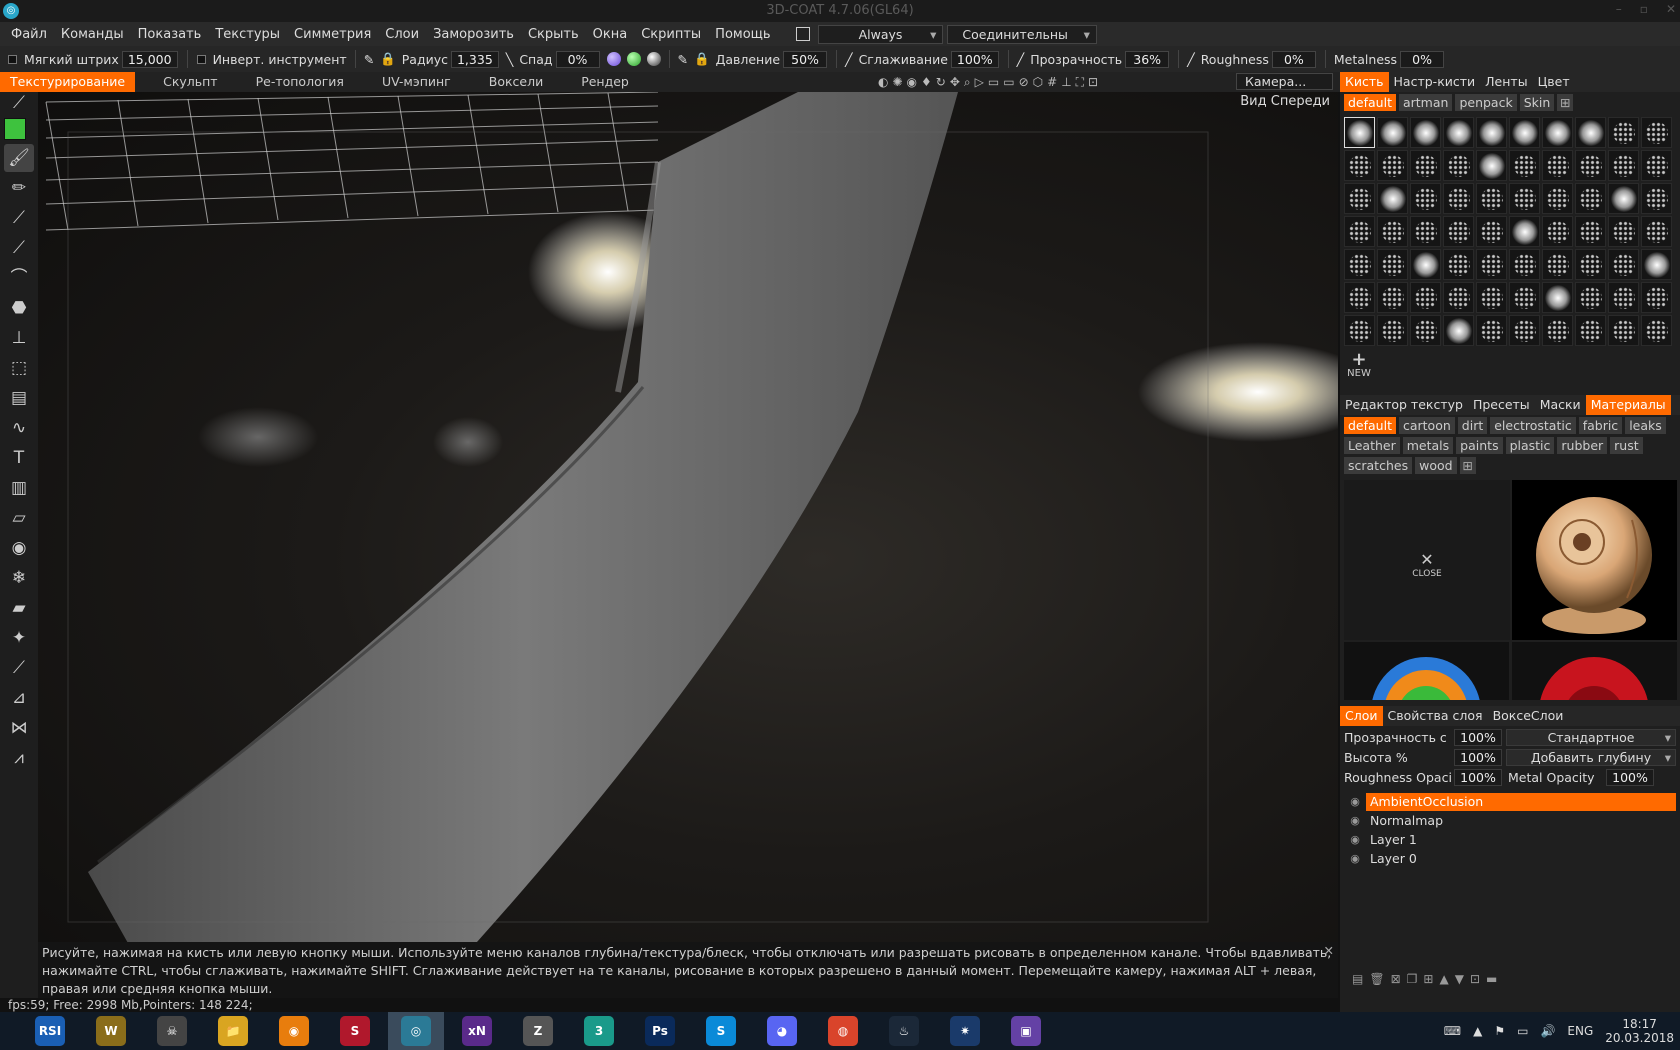 The image size is (1680, 1050). I want to click on menu-windows: Окна, so click(610, 34).